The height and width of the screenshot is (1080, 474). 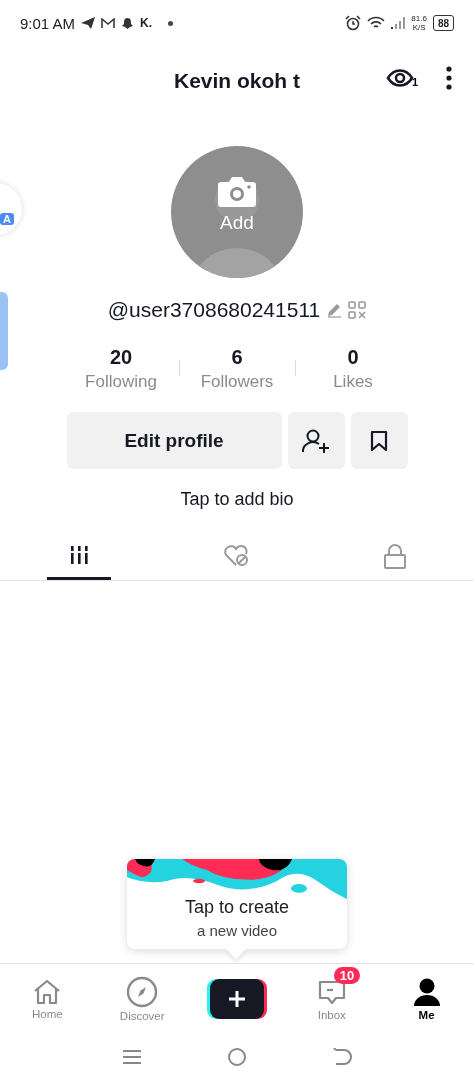 What do you see at coordinates (171, 23) in the screenshot?
I see `dot-icon` at bounding box center [171, 23].